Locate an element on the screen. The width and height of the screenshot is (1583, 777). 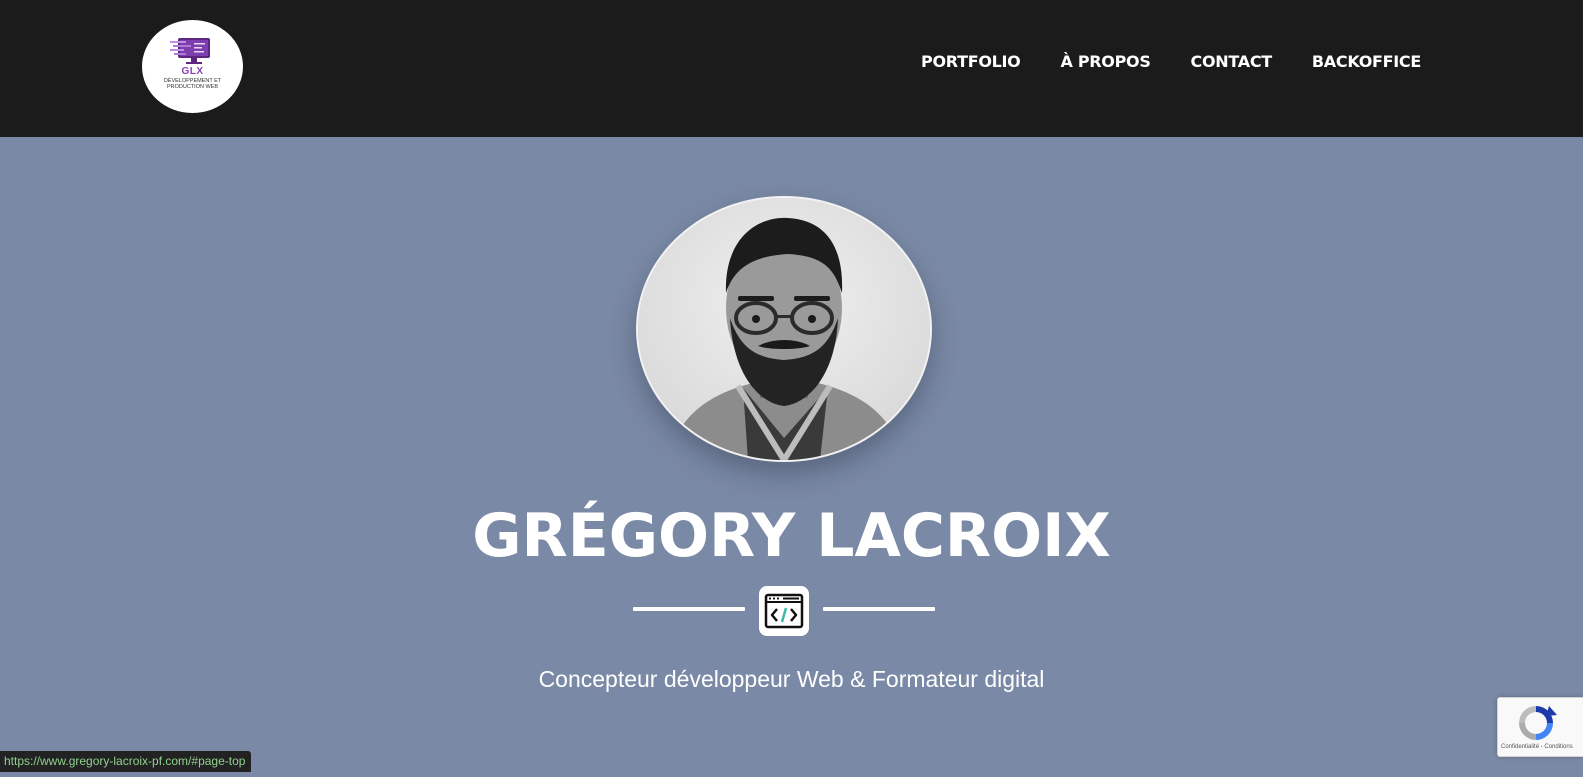
nav-item-contact: Contact is located at coordinates (1232, 61).